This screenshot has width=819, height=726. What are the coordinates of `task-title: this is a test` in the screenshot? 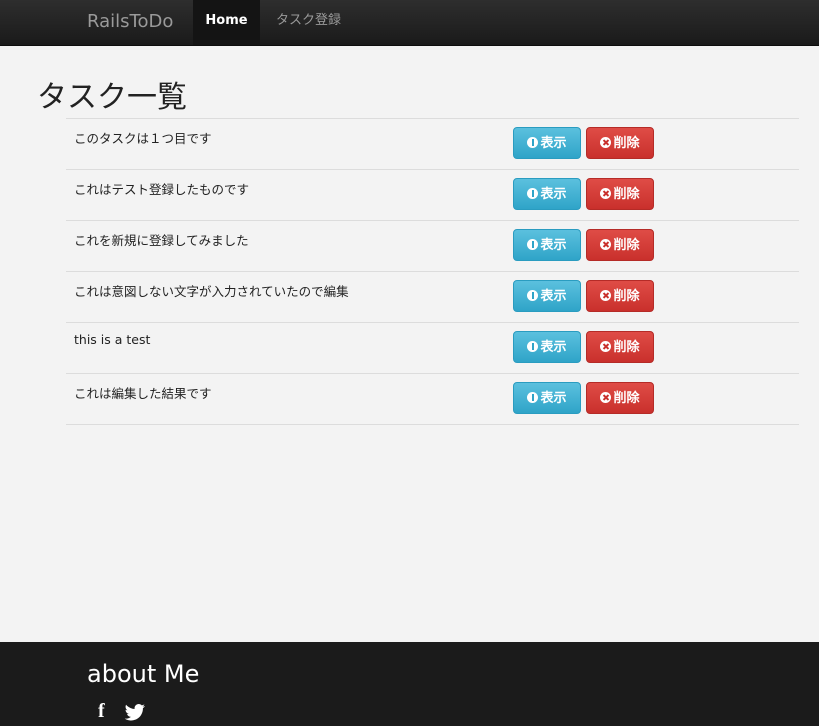 It's located at (112, 339).